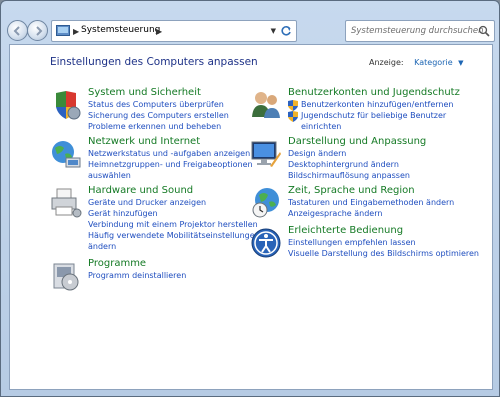 This screenshot has width=500, height=397. I want to click on search-icon, so click(484, 31).